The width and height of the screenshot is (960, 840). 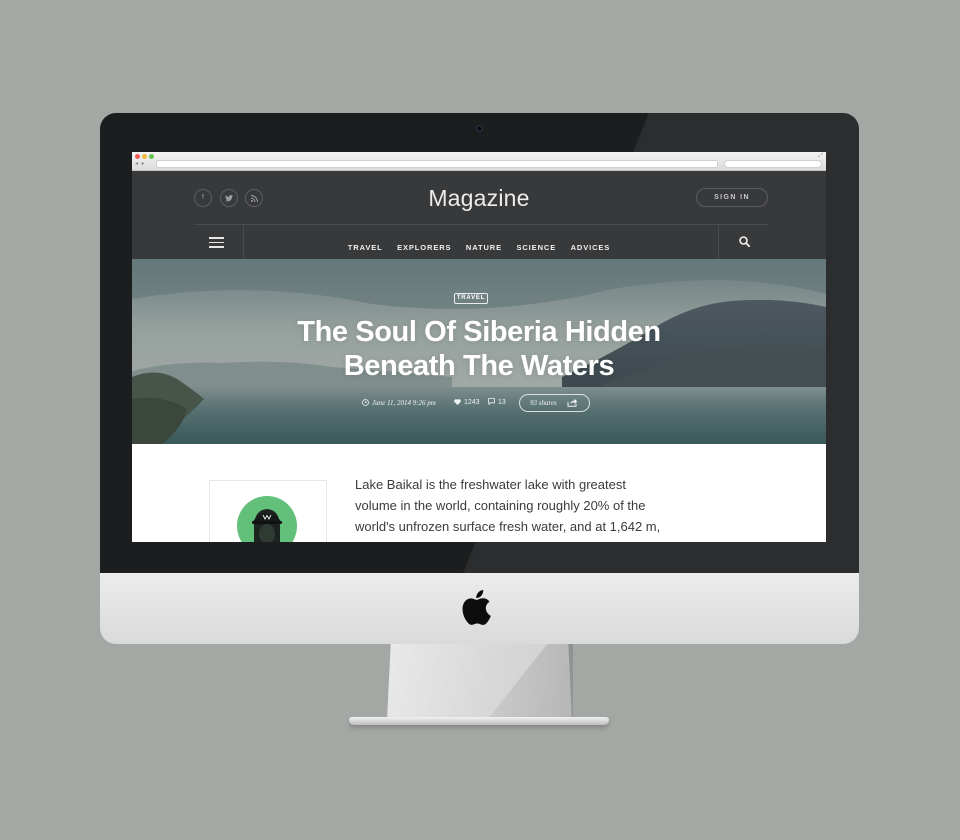 What do you see at coordinates (479, 721) in the screenshot?
I see `imac-stand-foot` at bounding box center [479, 721].